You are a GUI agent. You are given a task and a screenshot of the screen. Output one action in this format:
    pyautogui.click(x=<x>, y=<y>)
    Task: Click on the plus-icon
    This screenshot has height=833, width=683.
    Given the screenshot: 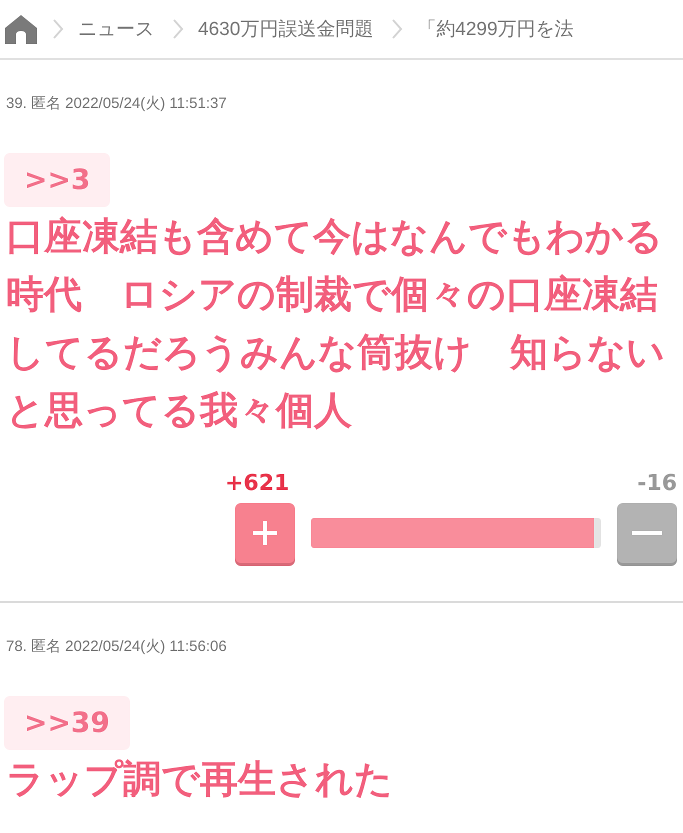 What is the action you would take?
    pyautogui.click(x=265, y=533)
    